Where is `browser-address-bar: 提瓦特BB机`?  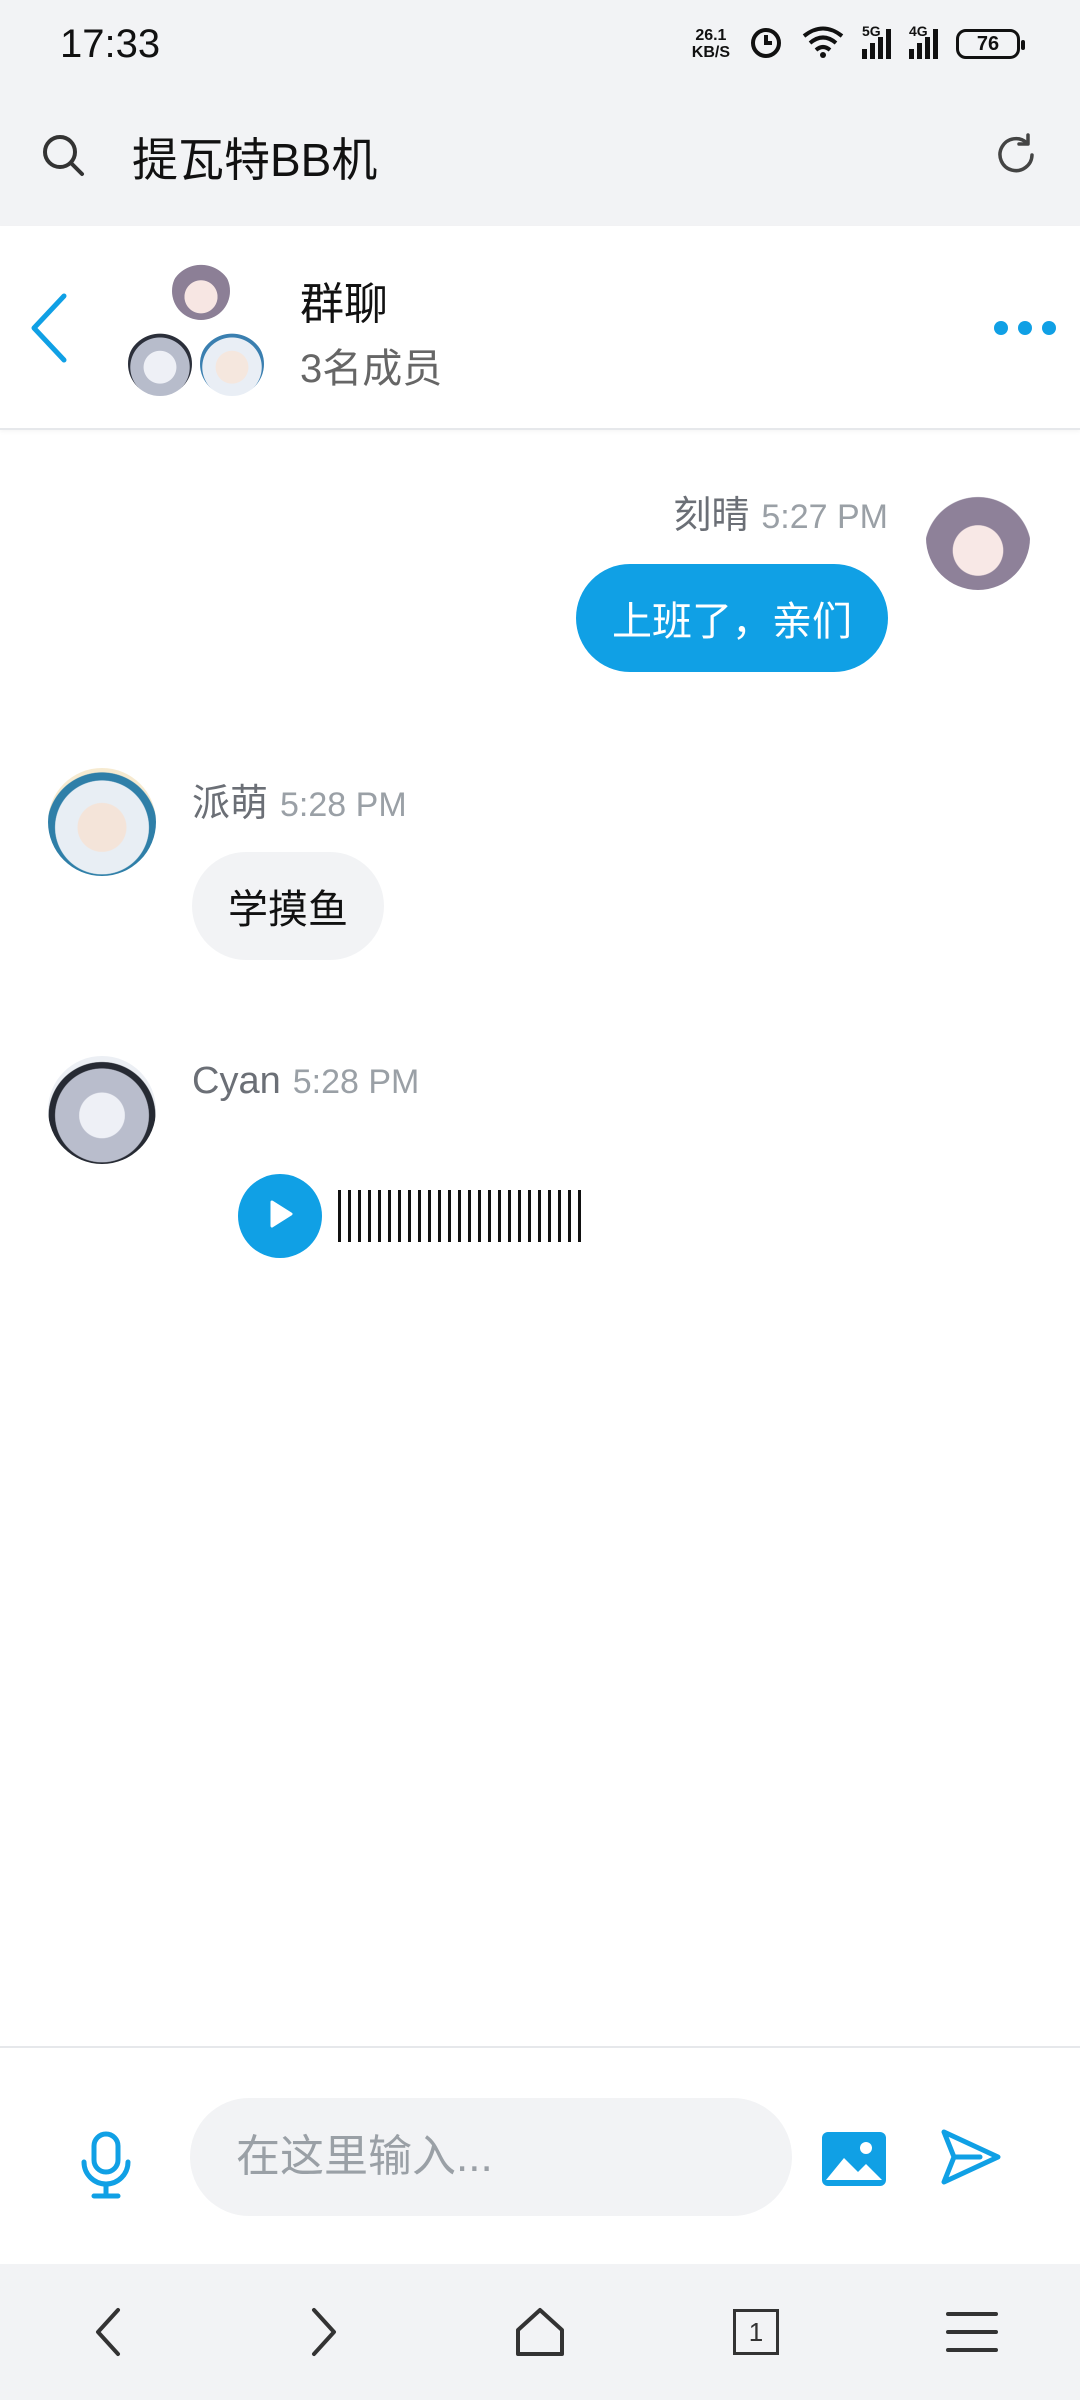
browser-address-bar: 提瓦特BB机 is located at coordinates (540, 157).